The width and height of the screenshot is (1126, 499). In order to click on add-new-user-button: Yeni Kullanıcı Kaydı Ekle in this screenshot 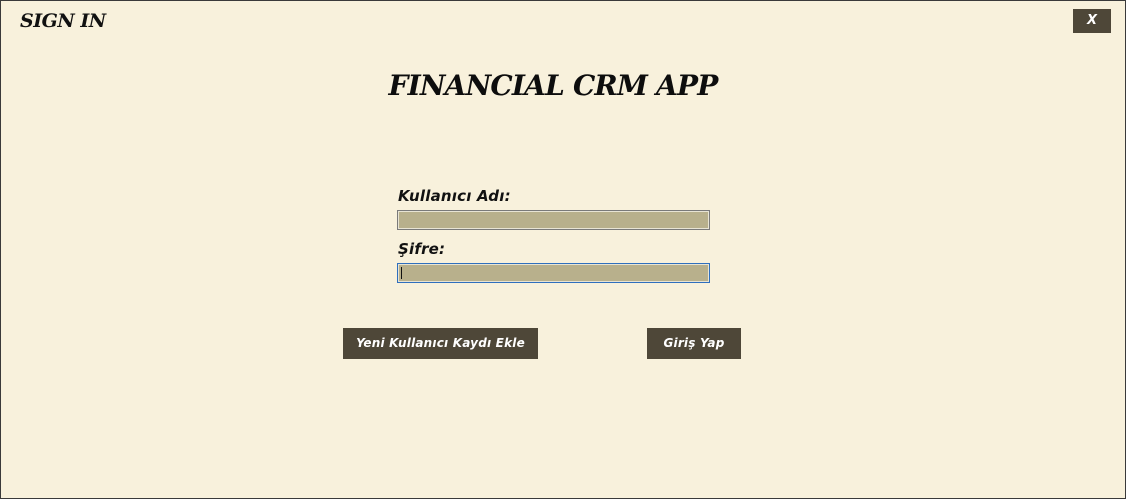, I will do `click(440, 343)`.